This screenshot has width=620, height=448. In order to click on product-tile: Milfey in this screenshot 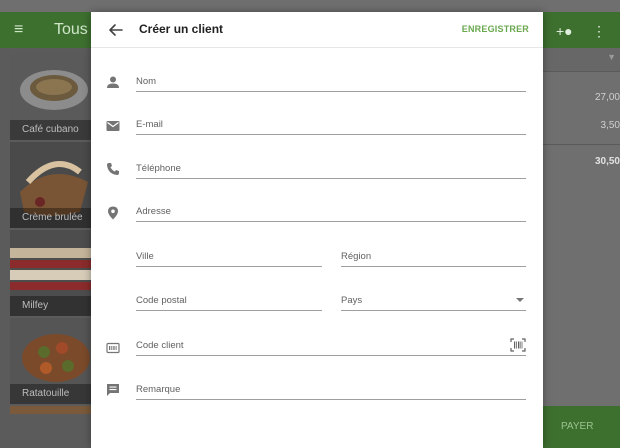, I will do `click(52, 273)`.